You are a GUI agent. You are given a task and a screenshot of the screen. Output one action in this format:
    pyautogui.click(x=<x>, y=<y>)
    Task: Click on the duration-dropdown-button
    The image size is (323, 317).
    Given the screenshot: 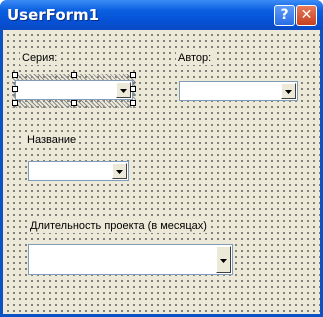 What is the action you would take?
    pyautogui.click(x=223, y=259)
    